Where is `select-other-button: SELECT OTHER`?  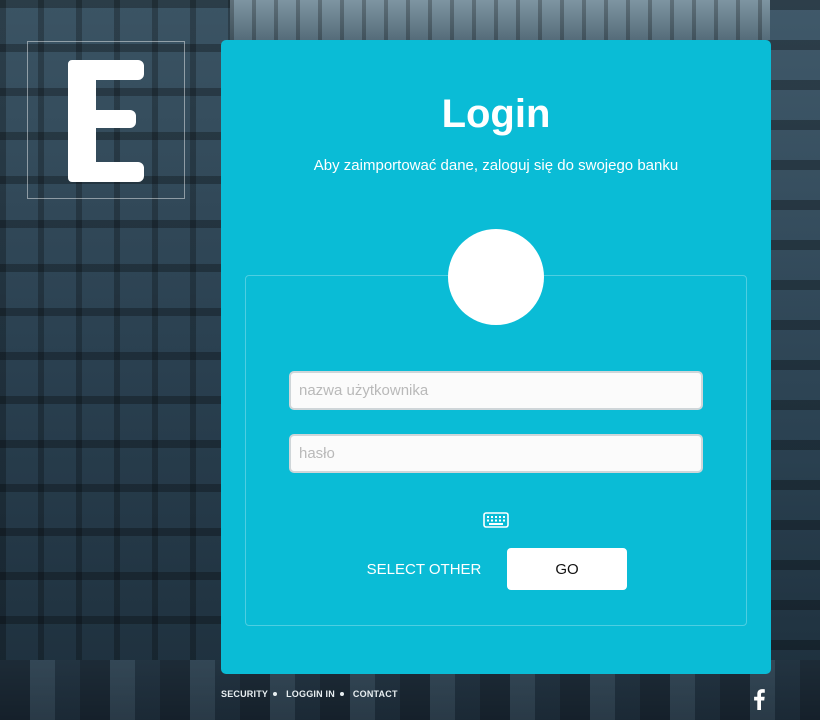 select-other-button: SELECT OTHER is located at coordinates (424, 570).